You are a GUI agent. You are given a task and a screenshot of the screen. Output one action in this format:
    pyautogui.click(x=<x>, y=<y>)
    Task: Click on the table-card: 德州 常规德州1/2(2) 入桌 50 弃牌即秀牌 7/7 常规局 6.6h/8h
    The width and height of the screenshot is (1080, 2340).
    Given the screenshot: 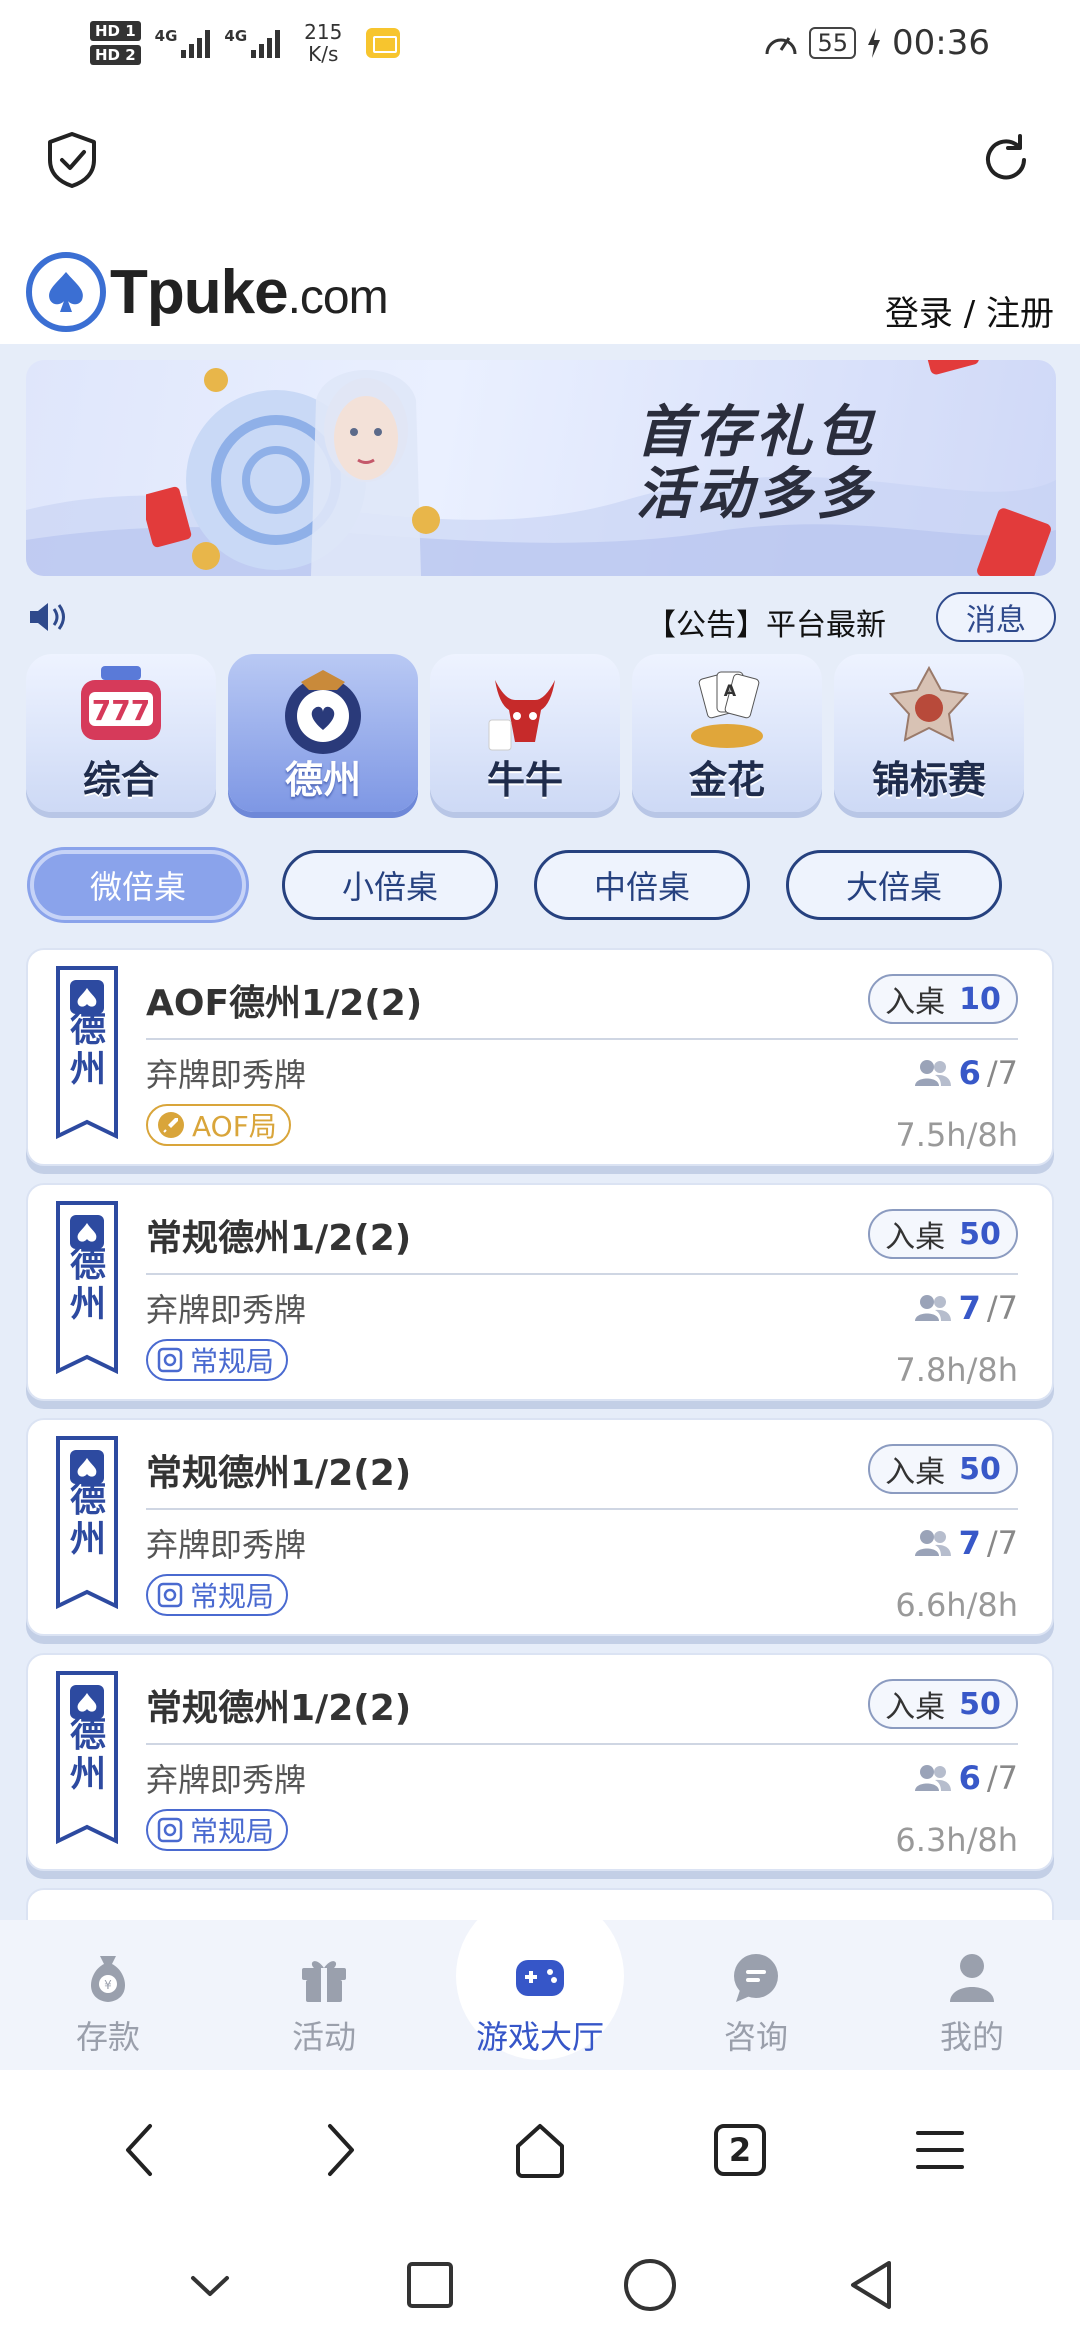 What is the action you would take?
    pyautogui.click(x=540, y=1527)
    